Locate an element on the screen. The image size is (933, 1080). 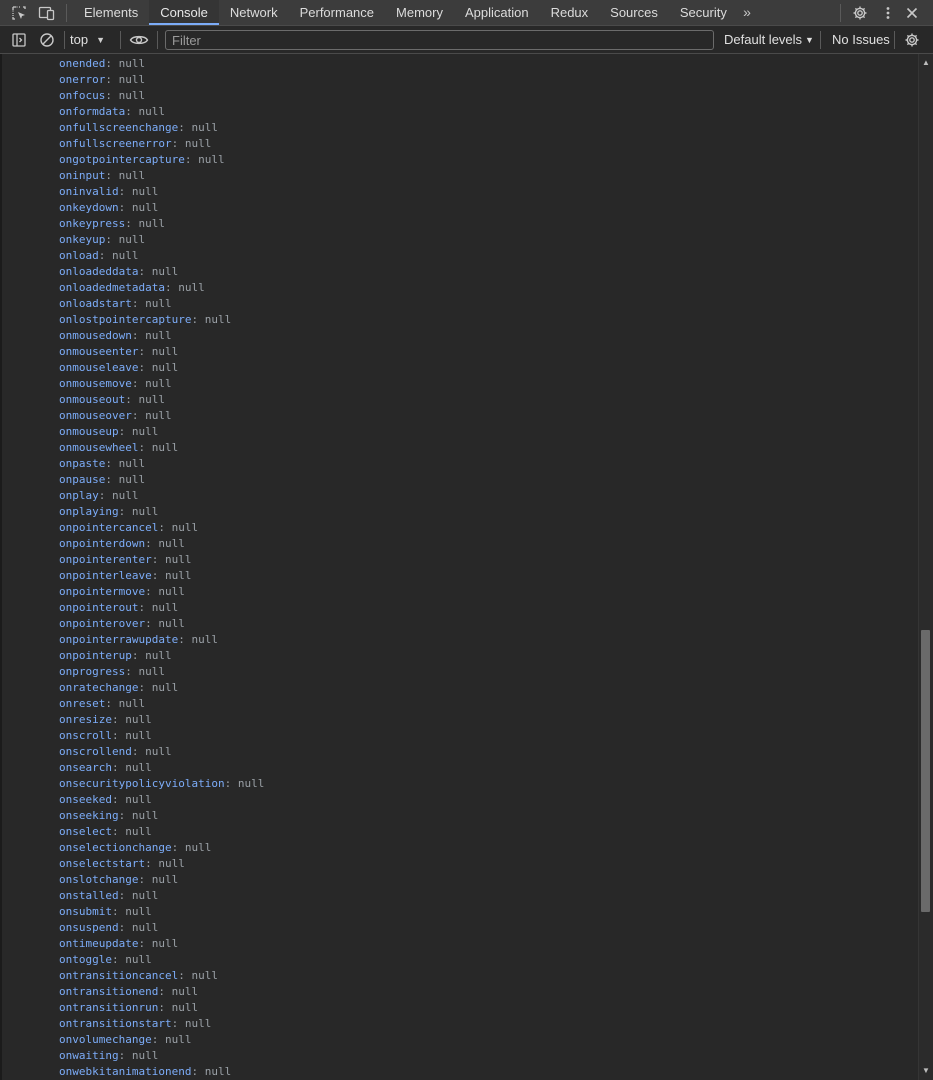
tab-elements: Elements is located at coordinates (111, 12).